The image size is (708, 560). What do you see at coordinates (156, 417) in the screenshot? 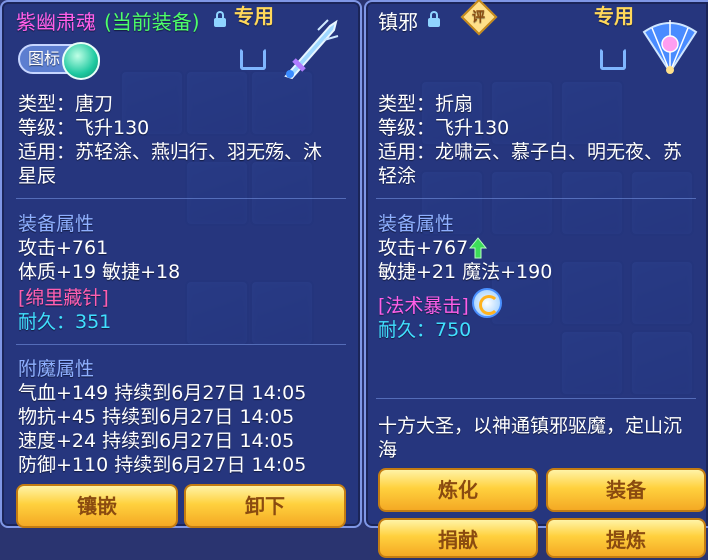
I see `enchant-line: 物抗+45 持续到6月27日 14:05` at bounding box center [156, 417].